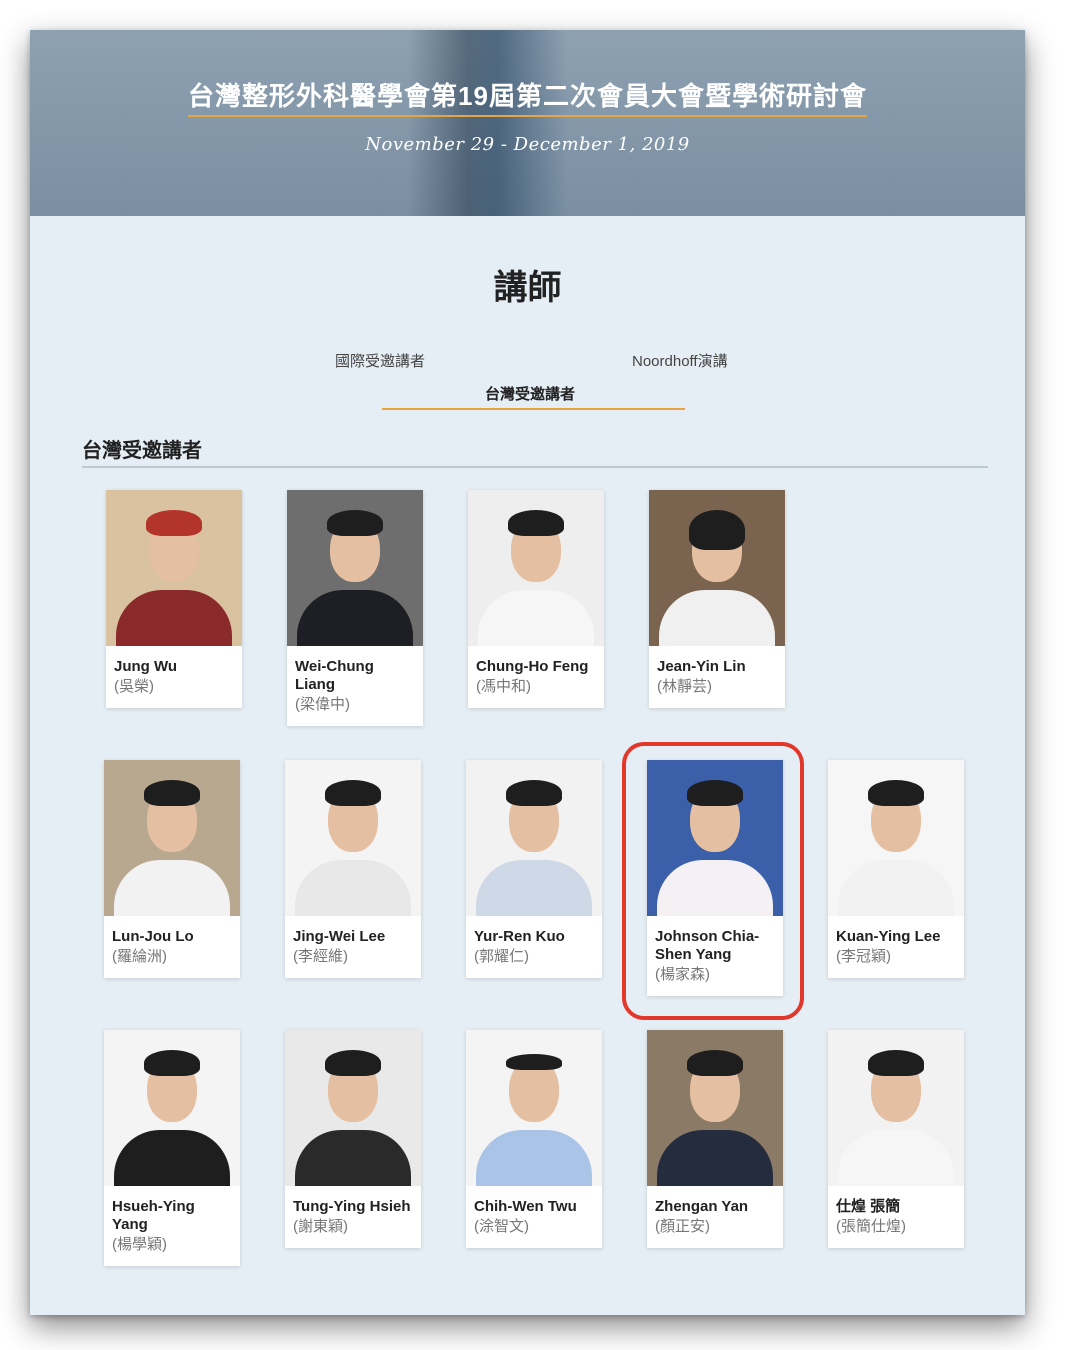 The image size is (1066, 1350). I want to click on event-date: November 29 - December 1, 2019, so click(527, 144).